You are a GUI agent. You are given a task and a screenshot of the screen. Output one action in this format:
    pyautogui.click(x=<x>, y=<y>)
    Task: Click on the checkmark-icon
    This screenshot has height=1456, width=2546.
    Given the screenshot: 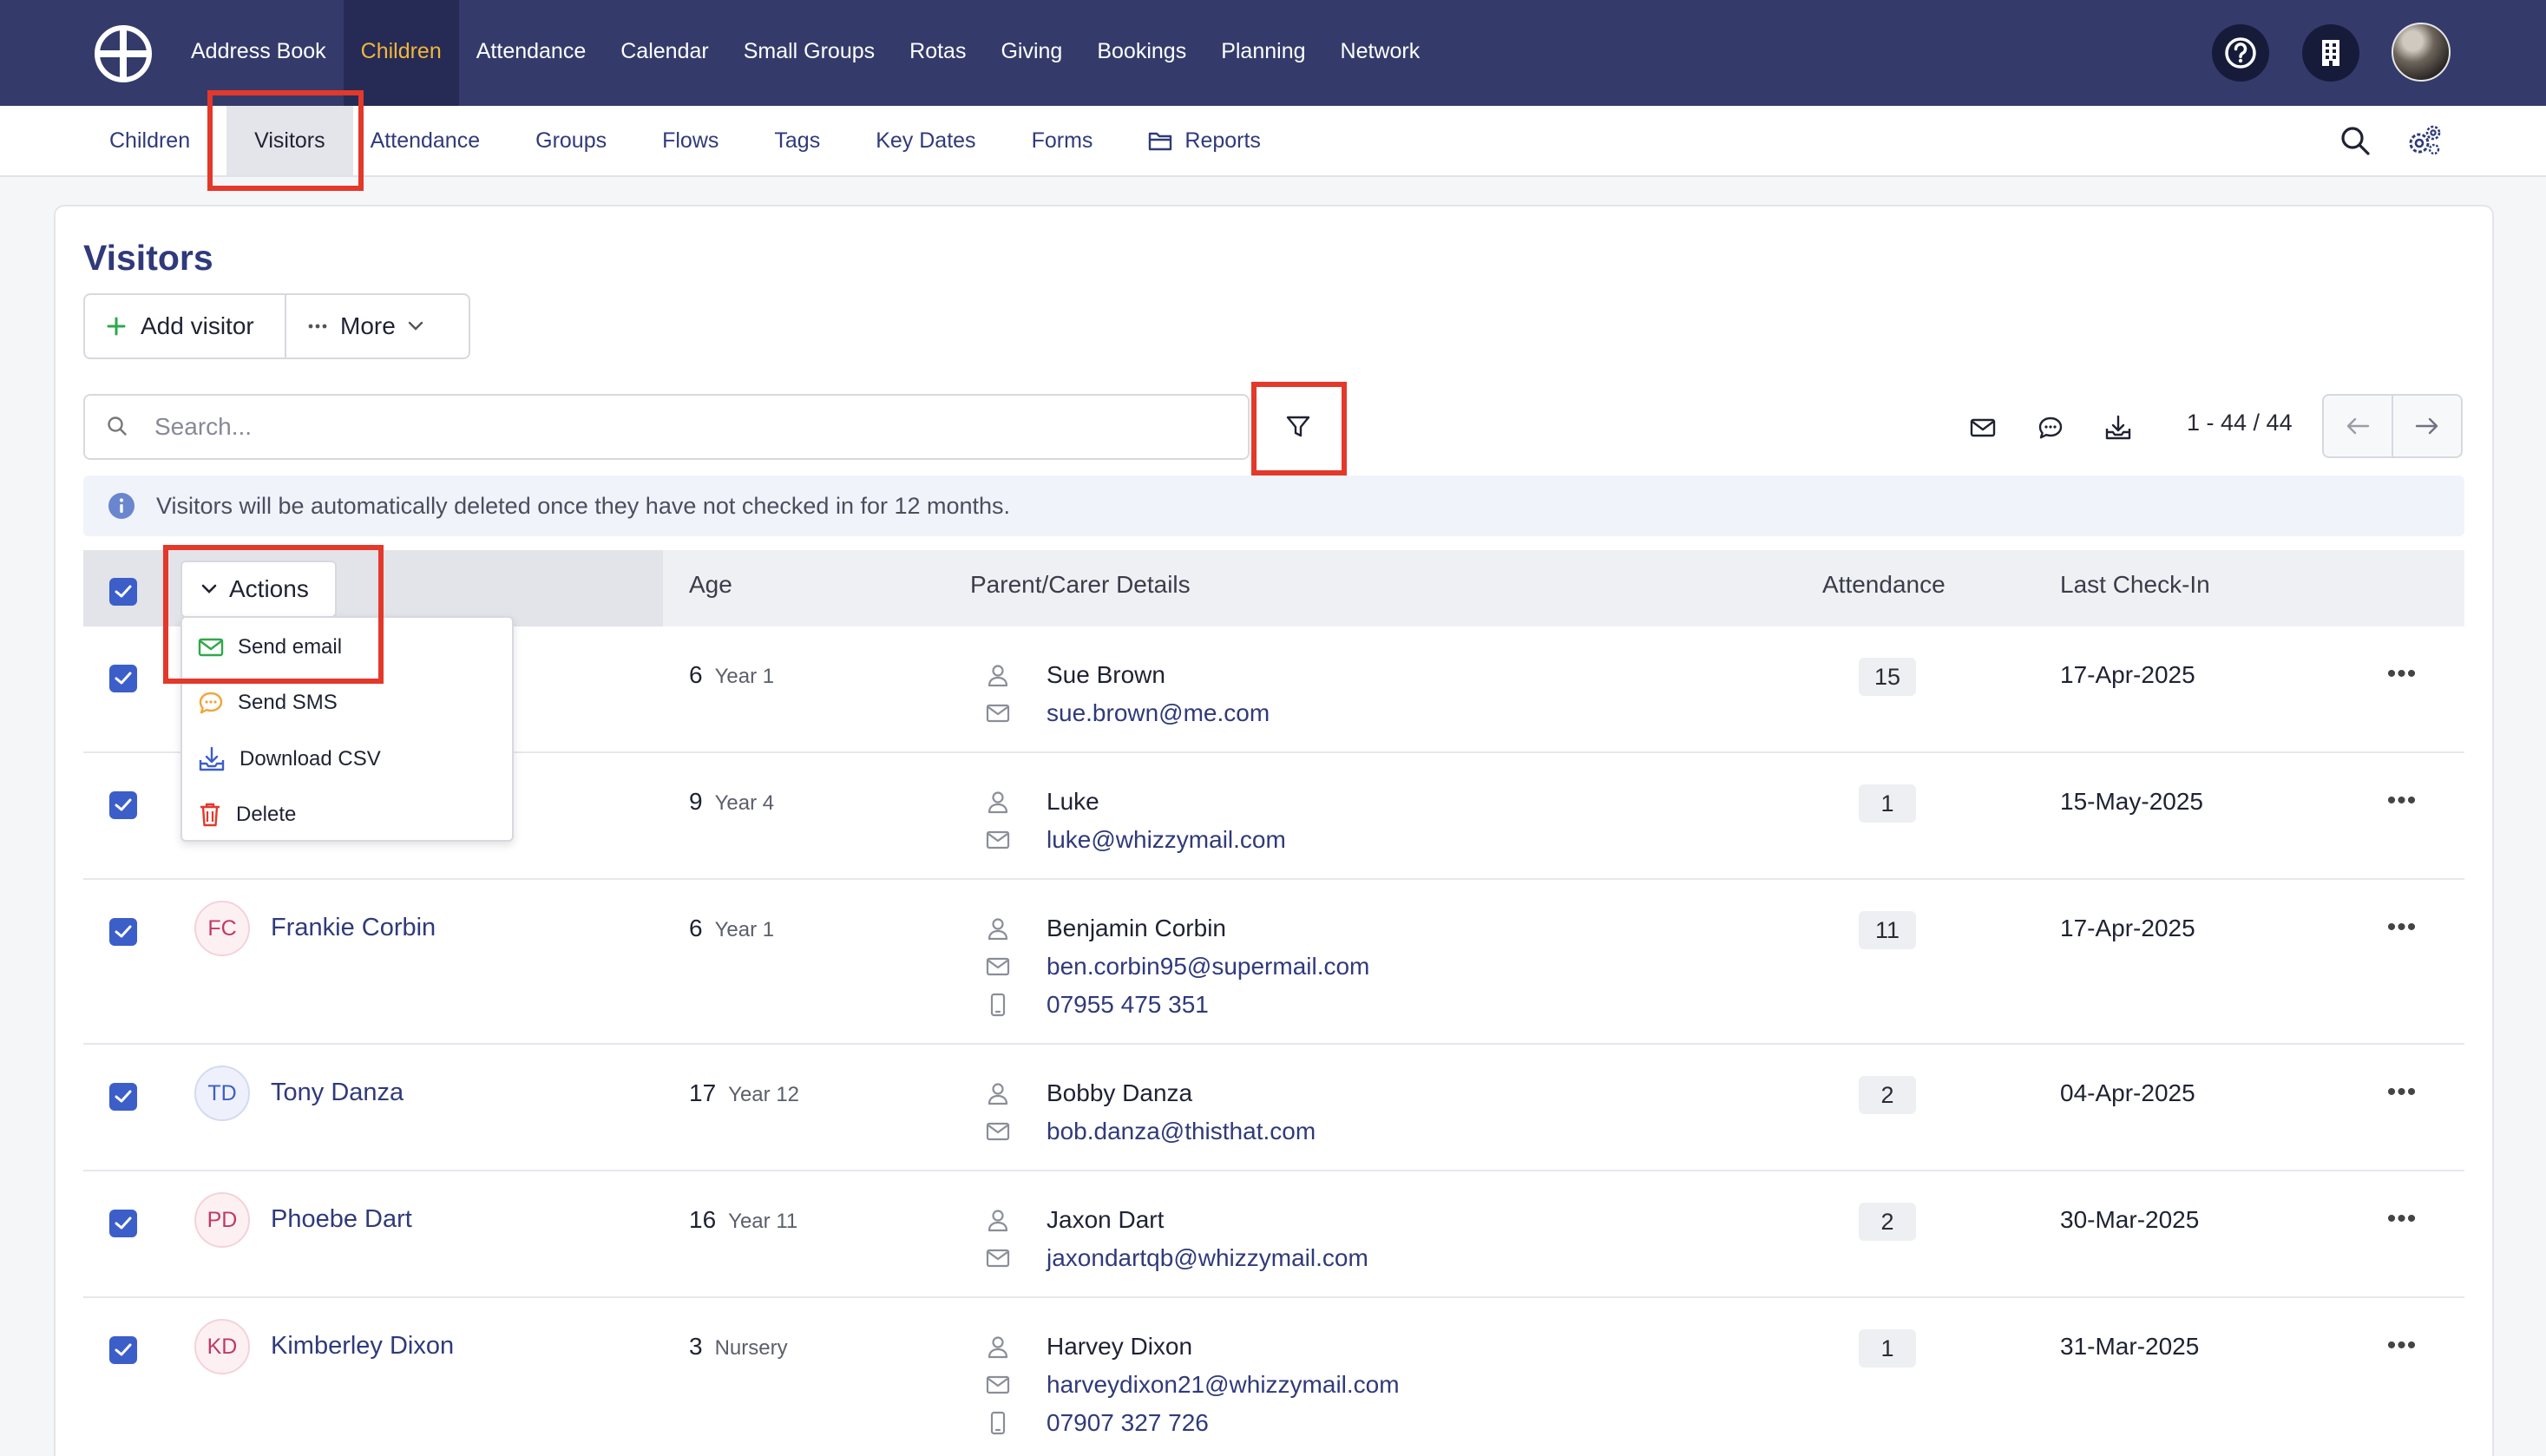 What is the action you would take?
    pyautogui.click(x=123, y=804)
    